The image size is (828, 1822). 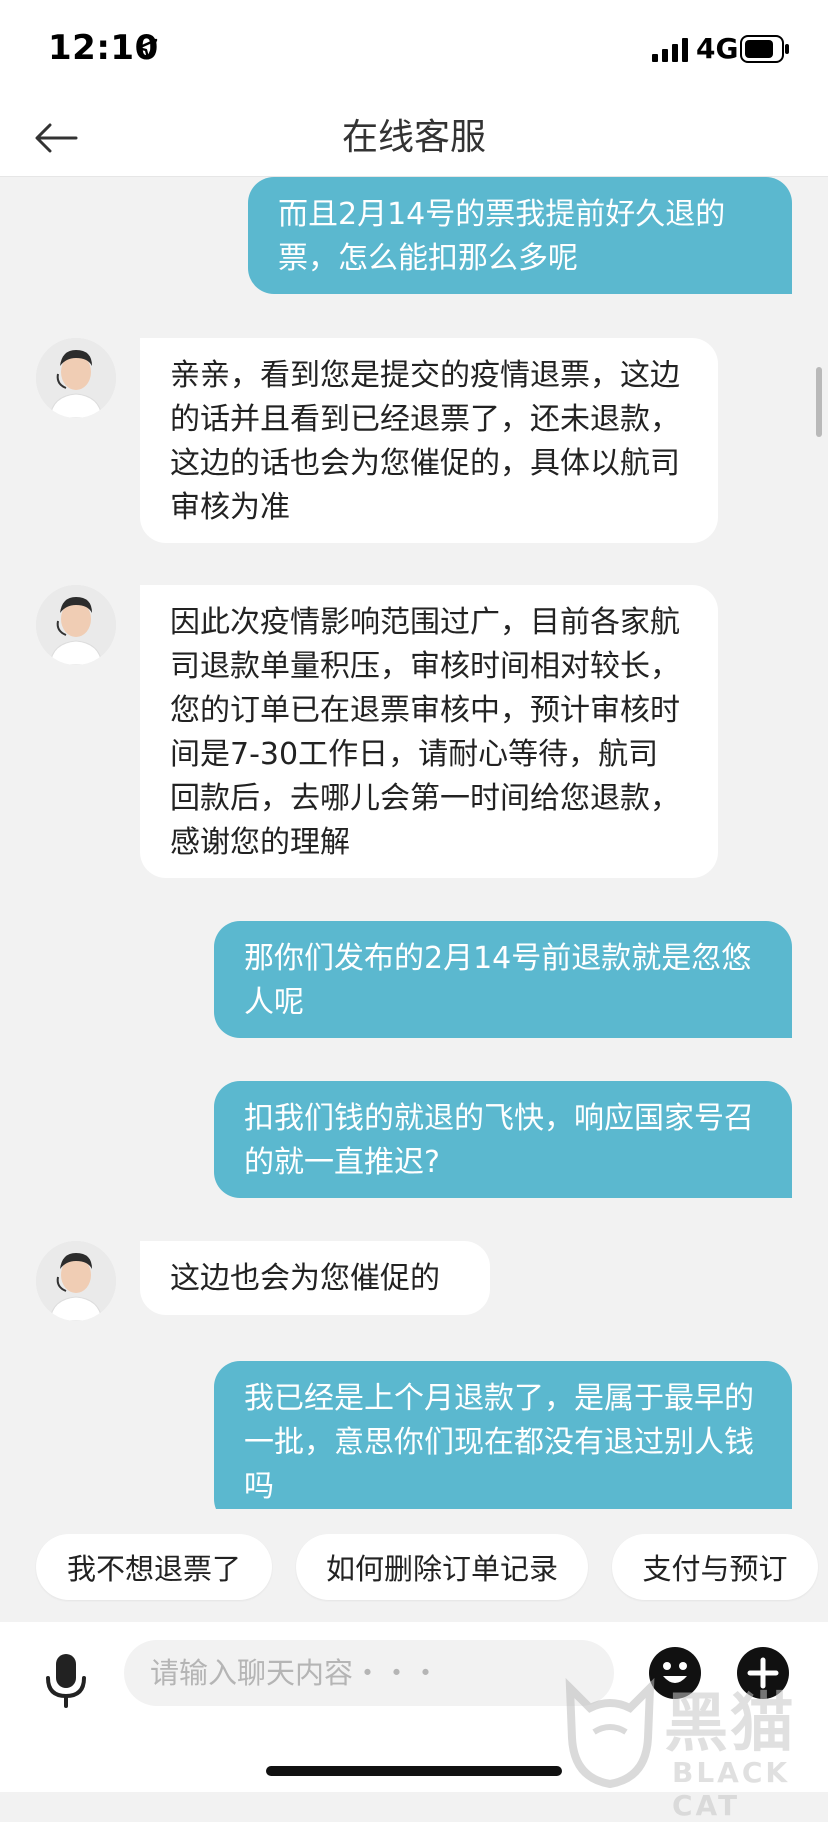 I want to click on nav-bar: 在线客服, so click(x=414, y=138).